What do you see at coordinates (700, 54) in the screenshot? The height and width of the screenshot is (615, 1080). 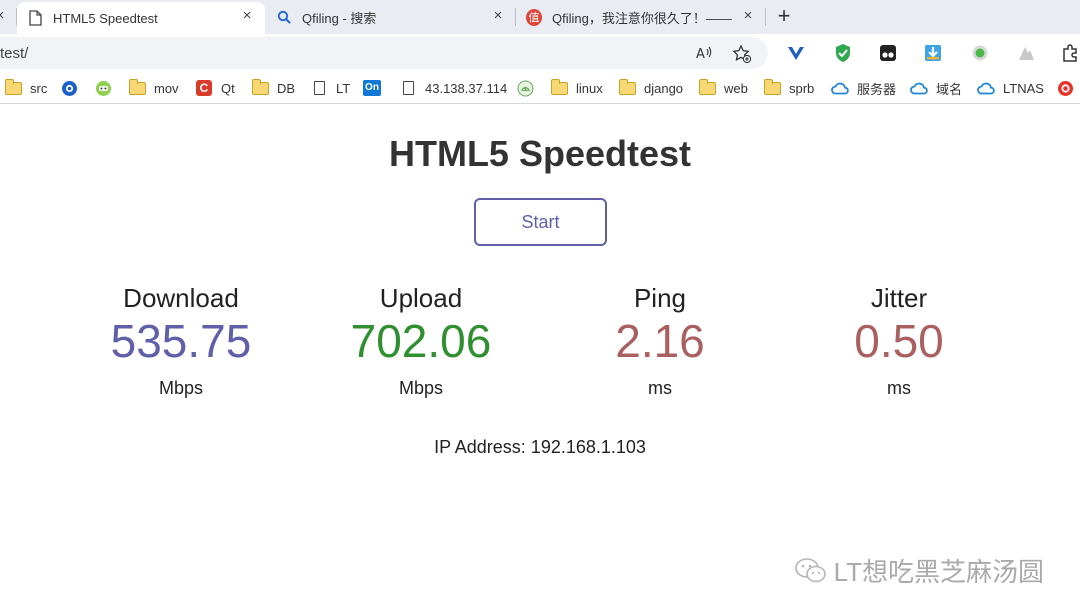 I see `svg-text: A` at bounding box center [700, 54].